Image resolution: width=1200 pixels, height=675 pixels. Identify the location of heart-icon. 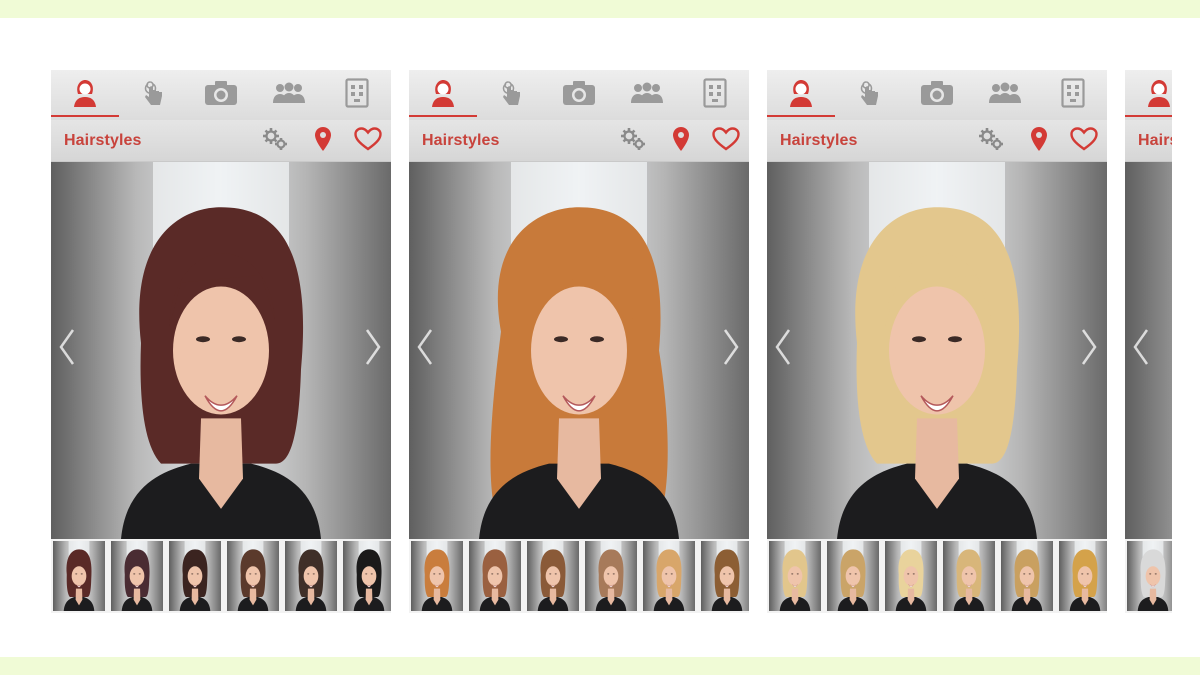
(1084, 141).